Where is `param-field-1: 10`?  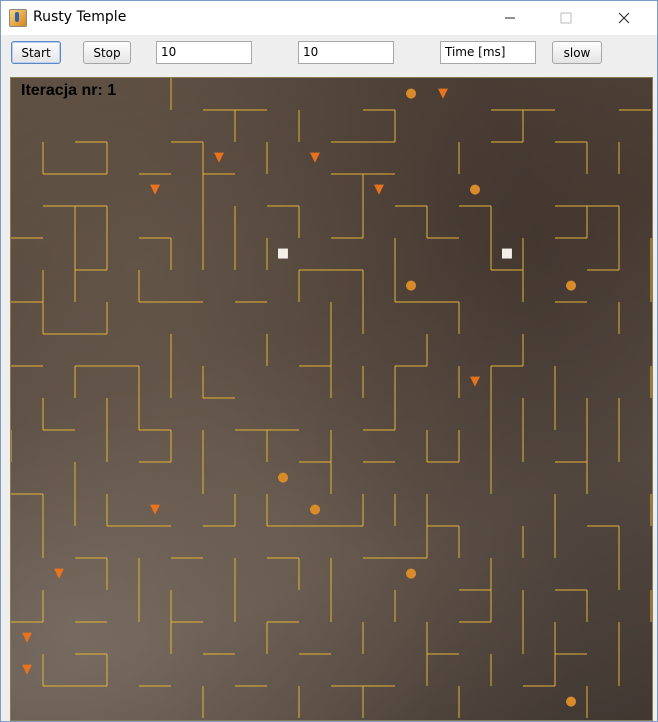 param-field-1: 10 is located at coordinates (204, 52).